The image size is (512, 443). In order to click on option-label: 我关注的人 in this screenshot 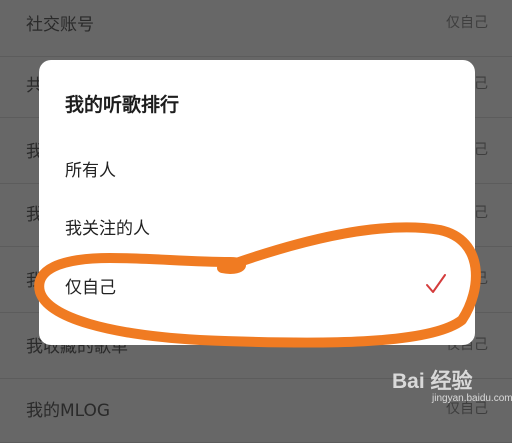, I will do `click(107, 229)`.